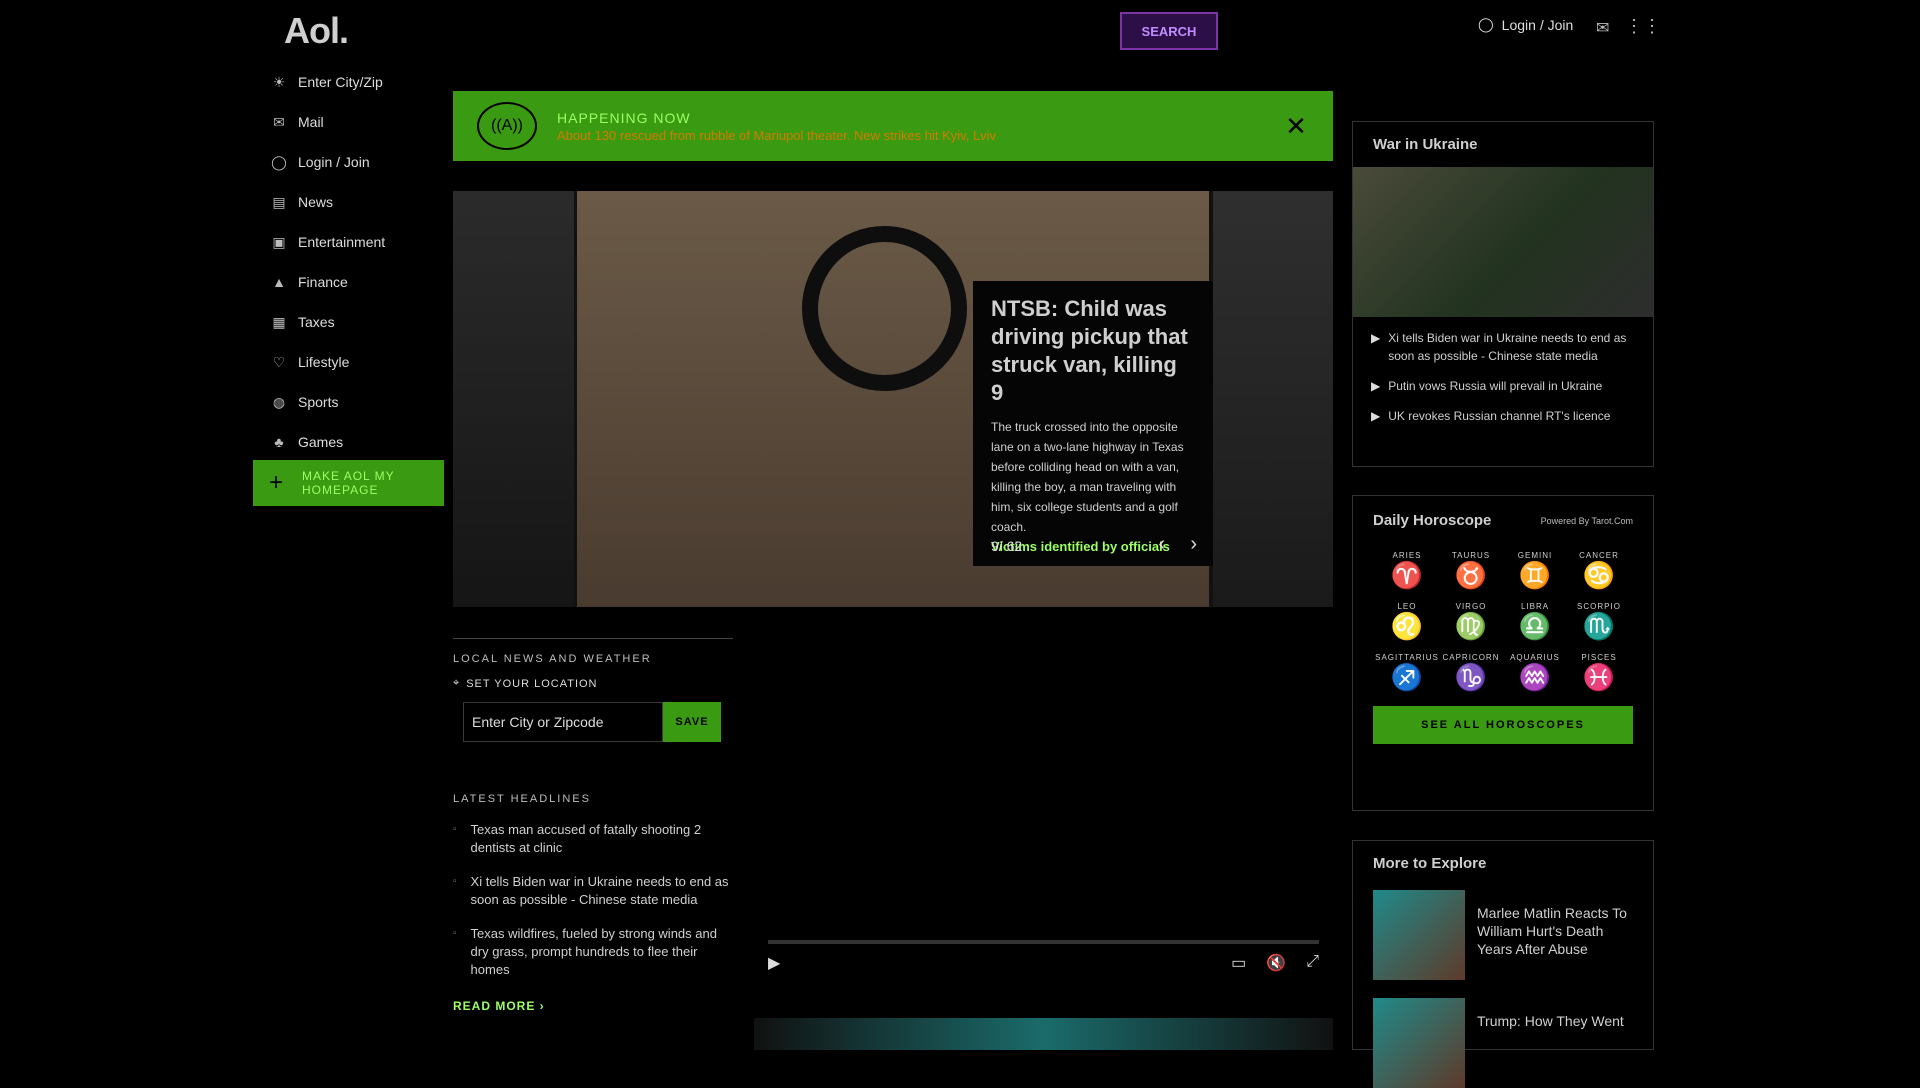 This screenshot has width=1920, height=1088. Describe the element at coordinates (360, 402) in the screenshot. I see `nav-item-sports: ◍ Sports` at that location.